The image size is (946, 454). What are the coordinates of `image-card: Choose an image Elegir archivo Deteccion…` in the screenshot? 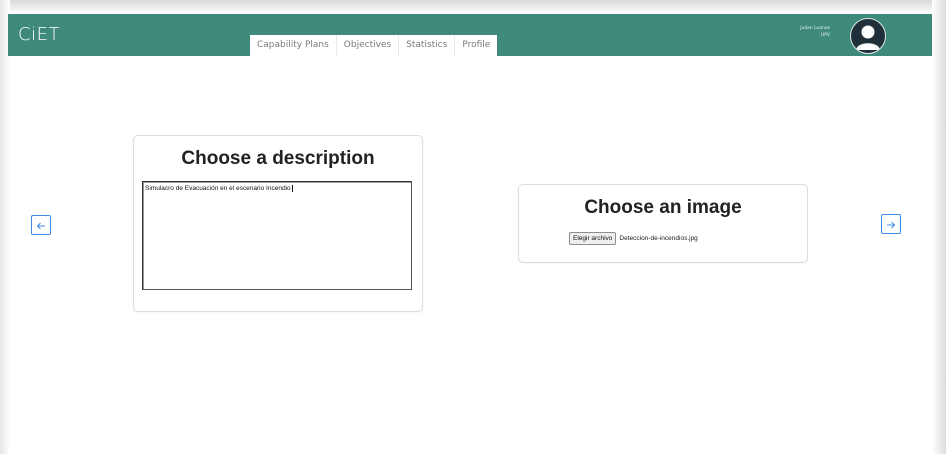 It's located at (663, 223).